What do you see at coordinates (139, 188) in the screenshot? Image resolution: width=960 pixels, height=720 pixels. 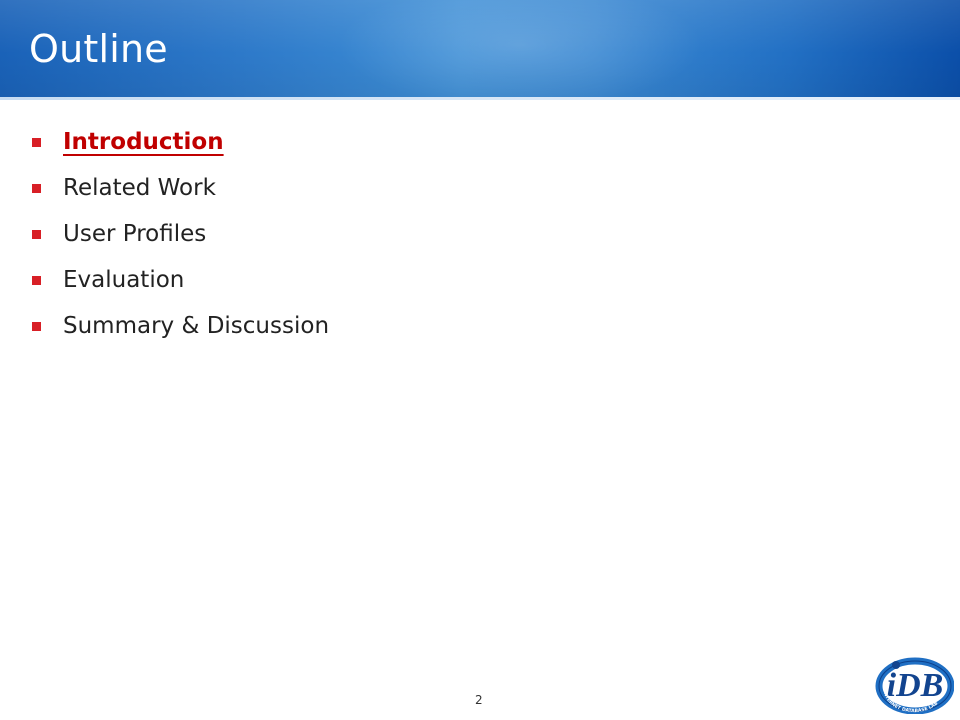 I see `outline-item-label: Related Work` at bounding box center [139, 188].